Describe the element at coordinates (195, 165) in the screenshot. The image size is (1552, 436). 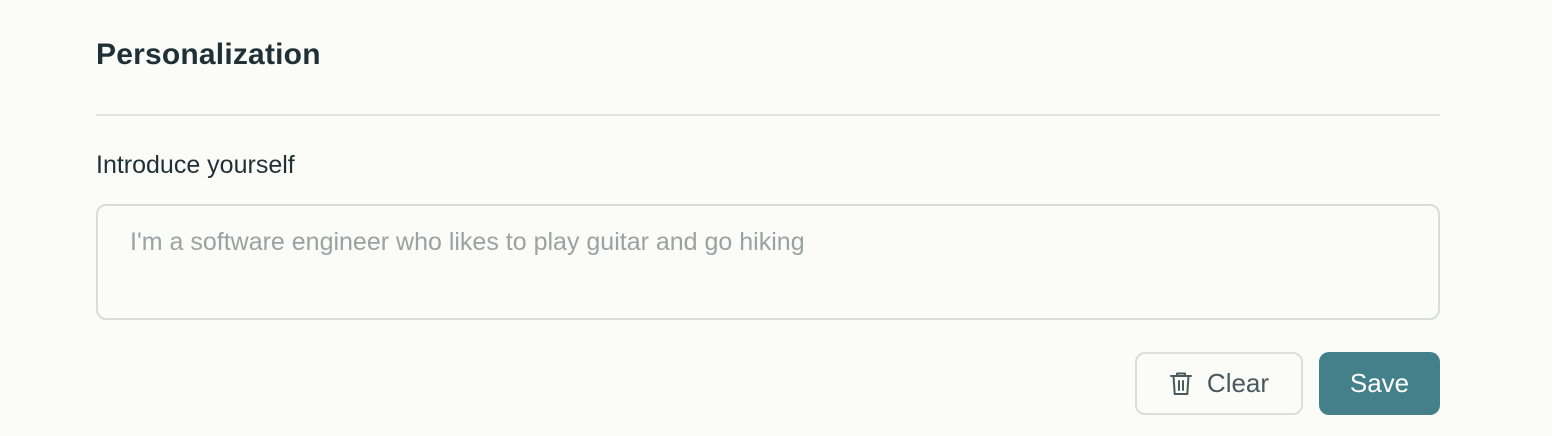
I see `intro-field-label: Introduce yourself` at that location.